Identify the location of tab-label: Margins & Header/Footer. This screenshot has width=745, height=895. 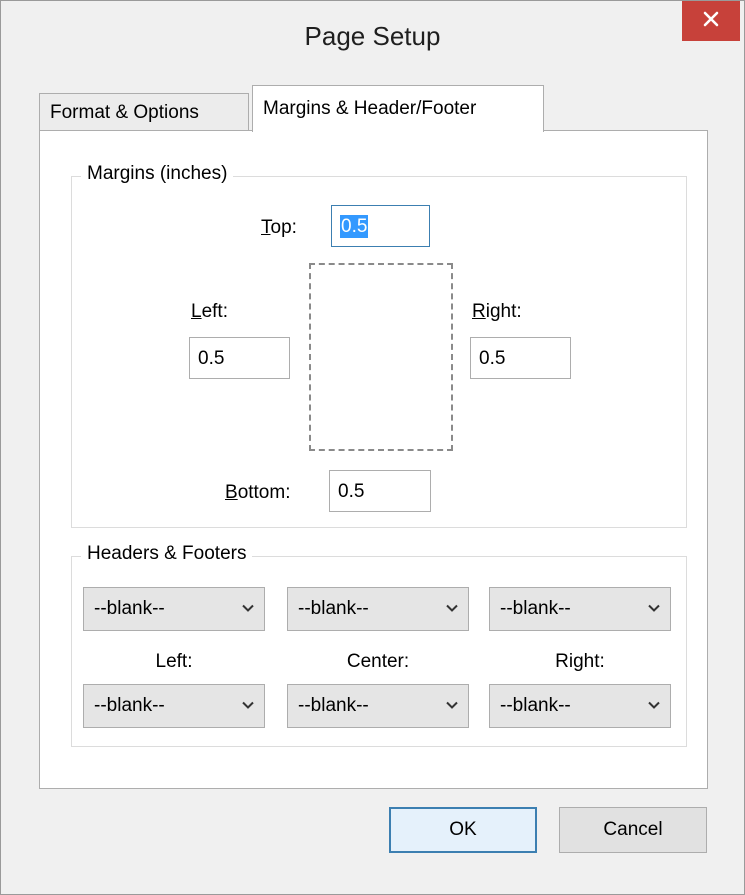
(370, 108).